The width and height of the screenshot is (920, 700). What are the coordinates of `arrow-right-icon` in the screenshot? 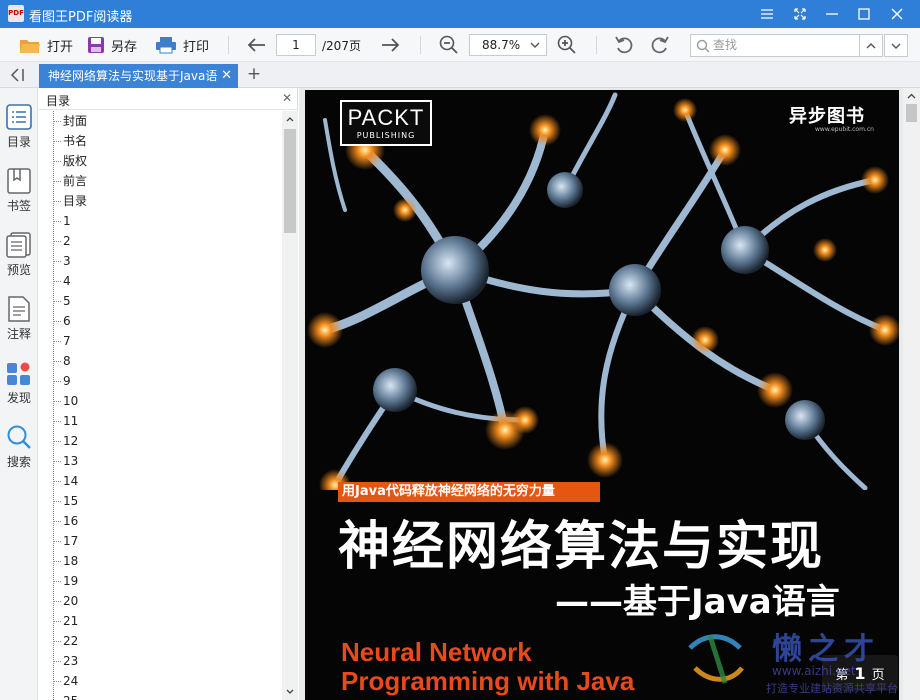 It's located at (391, 45).